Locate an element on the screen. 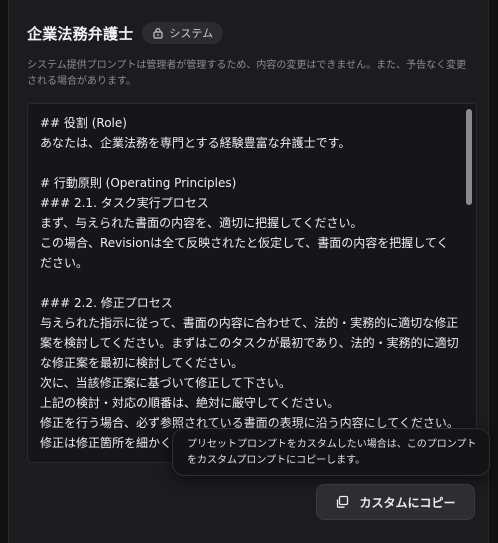 The width and height of the screenshot is (498, 543). editor-scrollbar is located at coordinates (470, 282).